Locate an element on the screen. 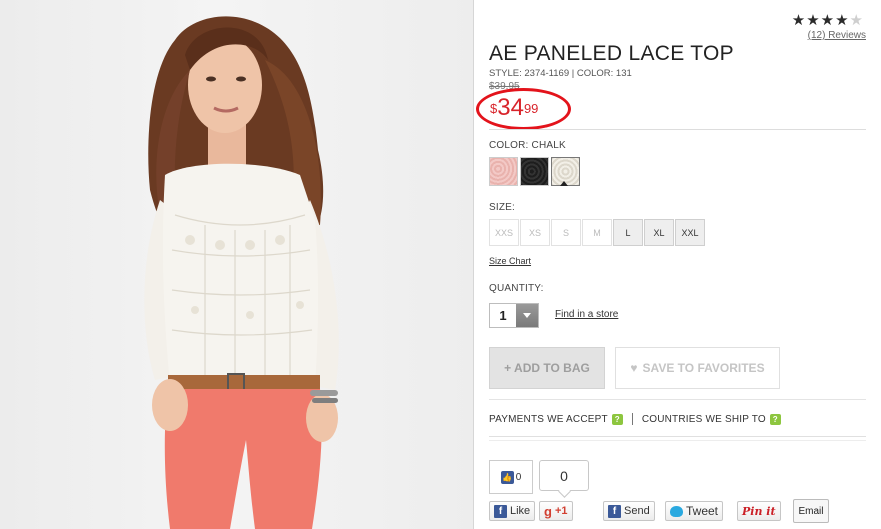 Image resolution: width=881 pixels, height=529 pixels. swatch-pink is located at coordinates (503, 171).